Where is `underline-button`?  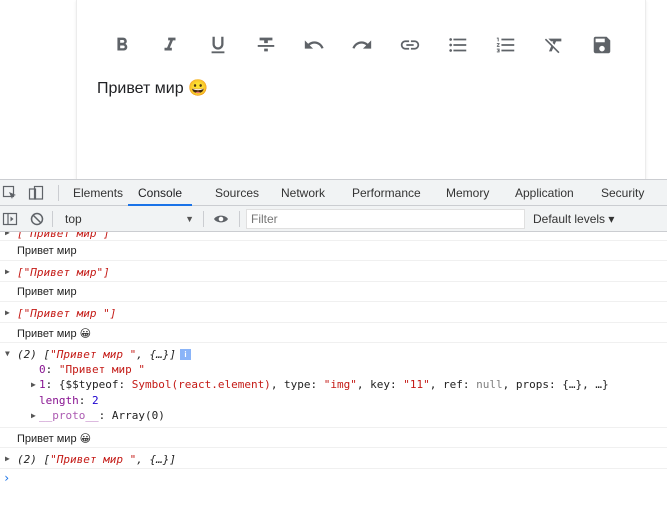
underline-button is located at coordinates (218, 45).